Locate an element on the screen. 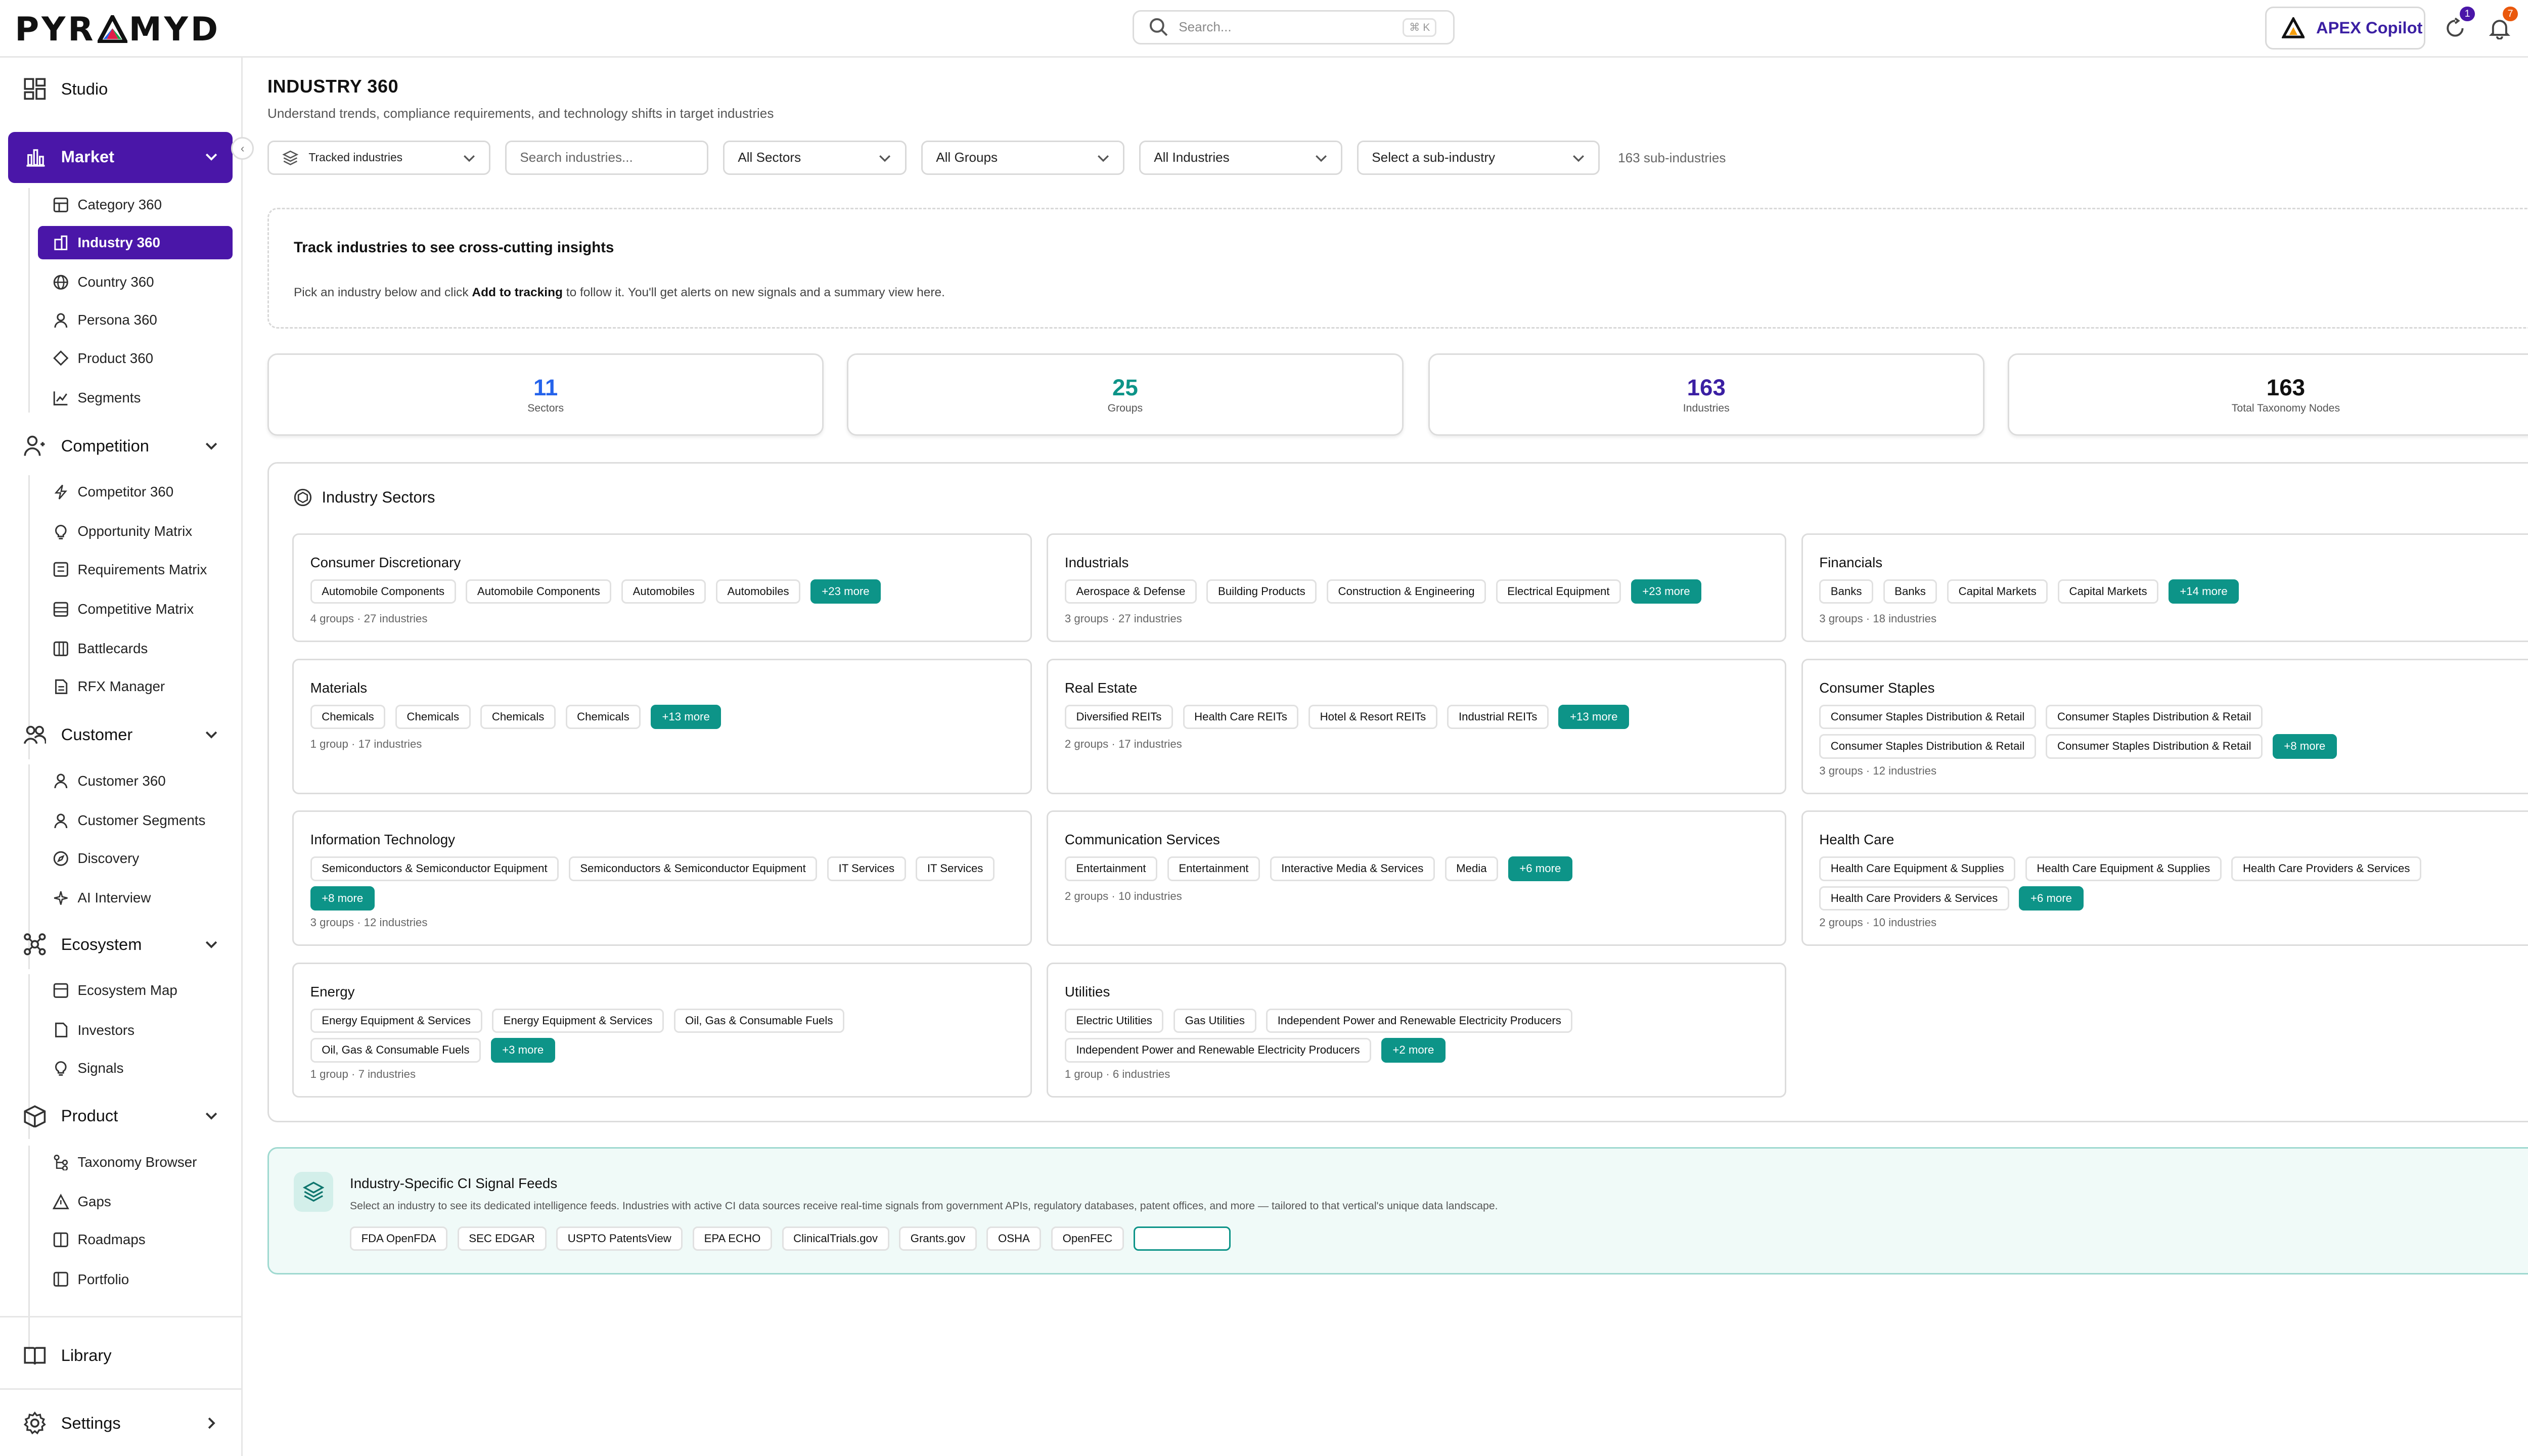  sidebar-item-rfx-manager: RFX Manager is located at coordinates (109, 686).